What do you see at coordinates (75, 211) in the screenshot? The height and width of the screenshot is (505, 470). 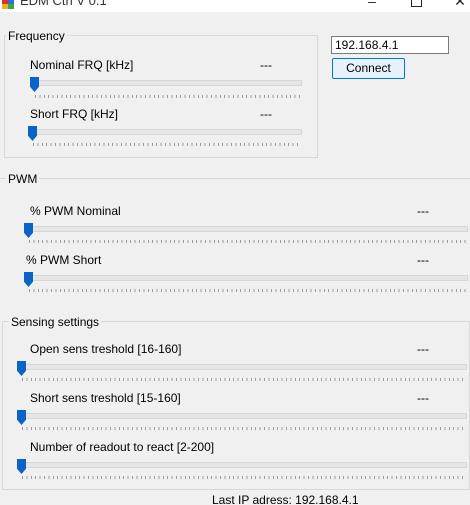 I see `pwm-nominal-label: % PWM Nominal` at bounding box center [75, 211].